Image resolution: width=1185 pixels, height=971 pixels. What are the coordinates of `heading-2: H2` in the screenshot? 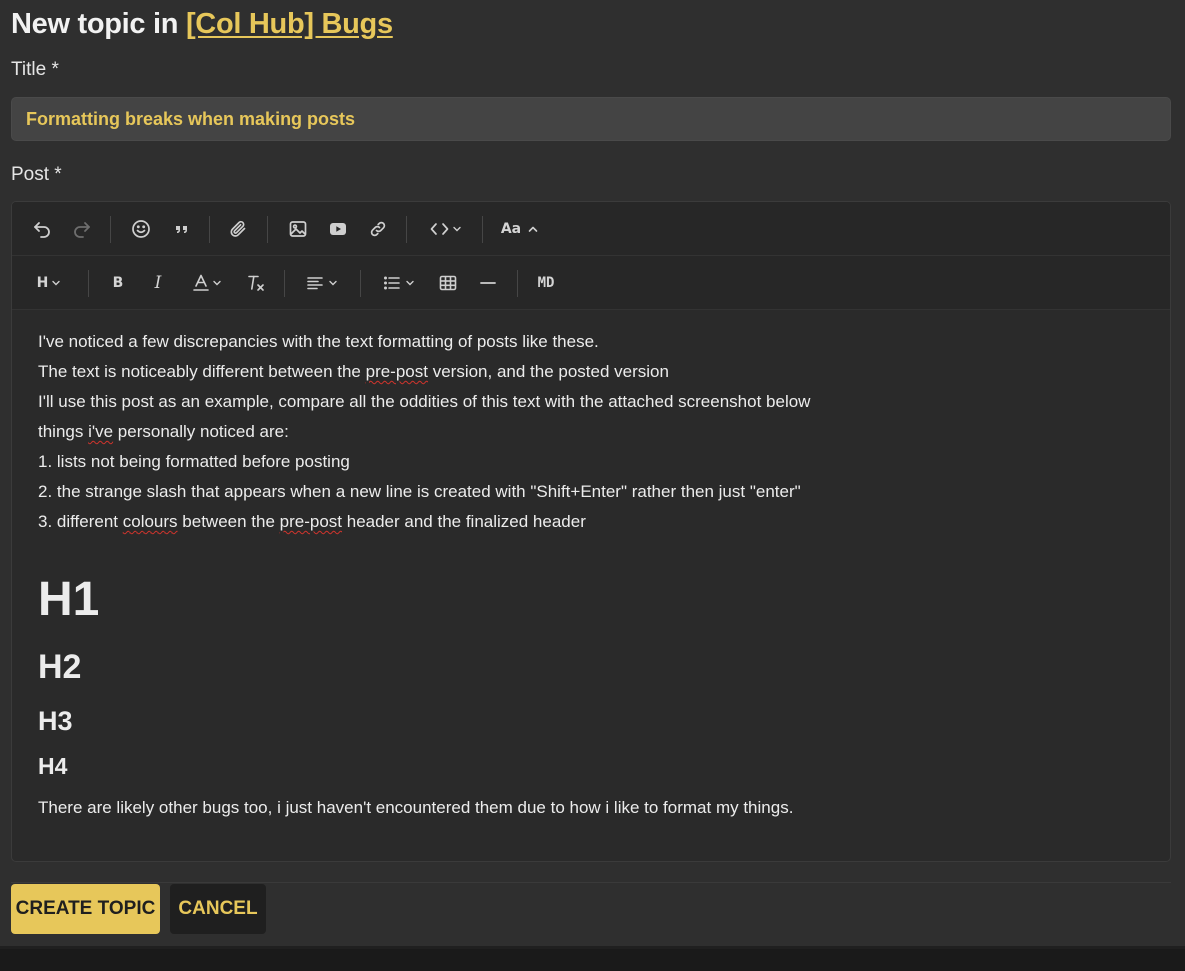 It's located at (60, 667).